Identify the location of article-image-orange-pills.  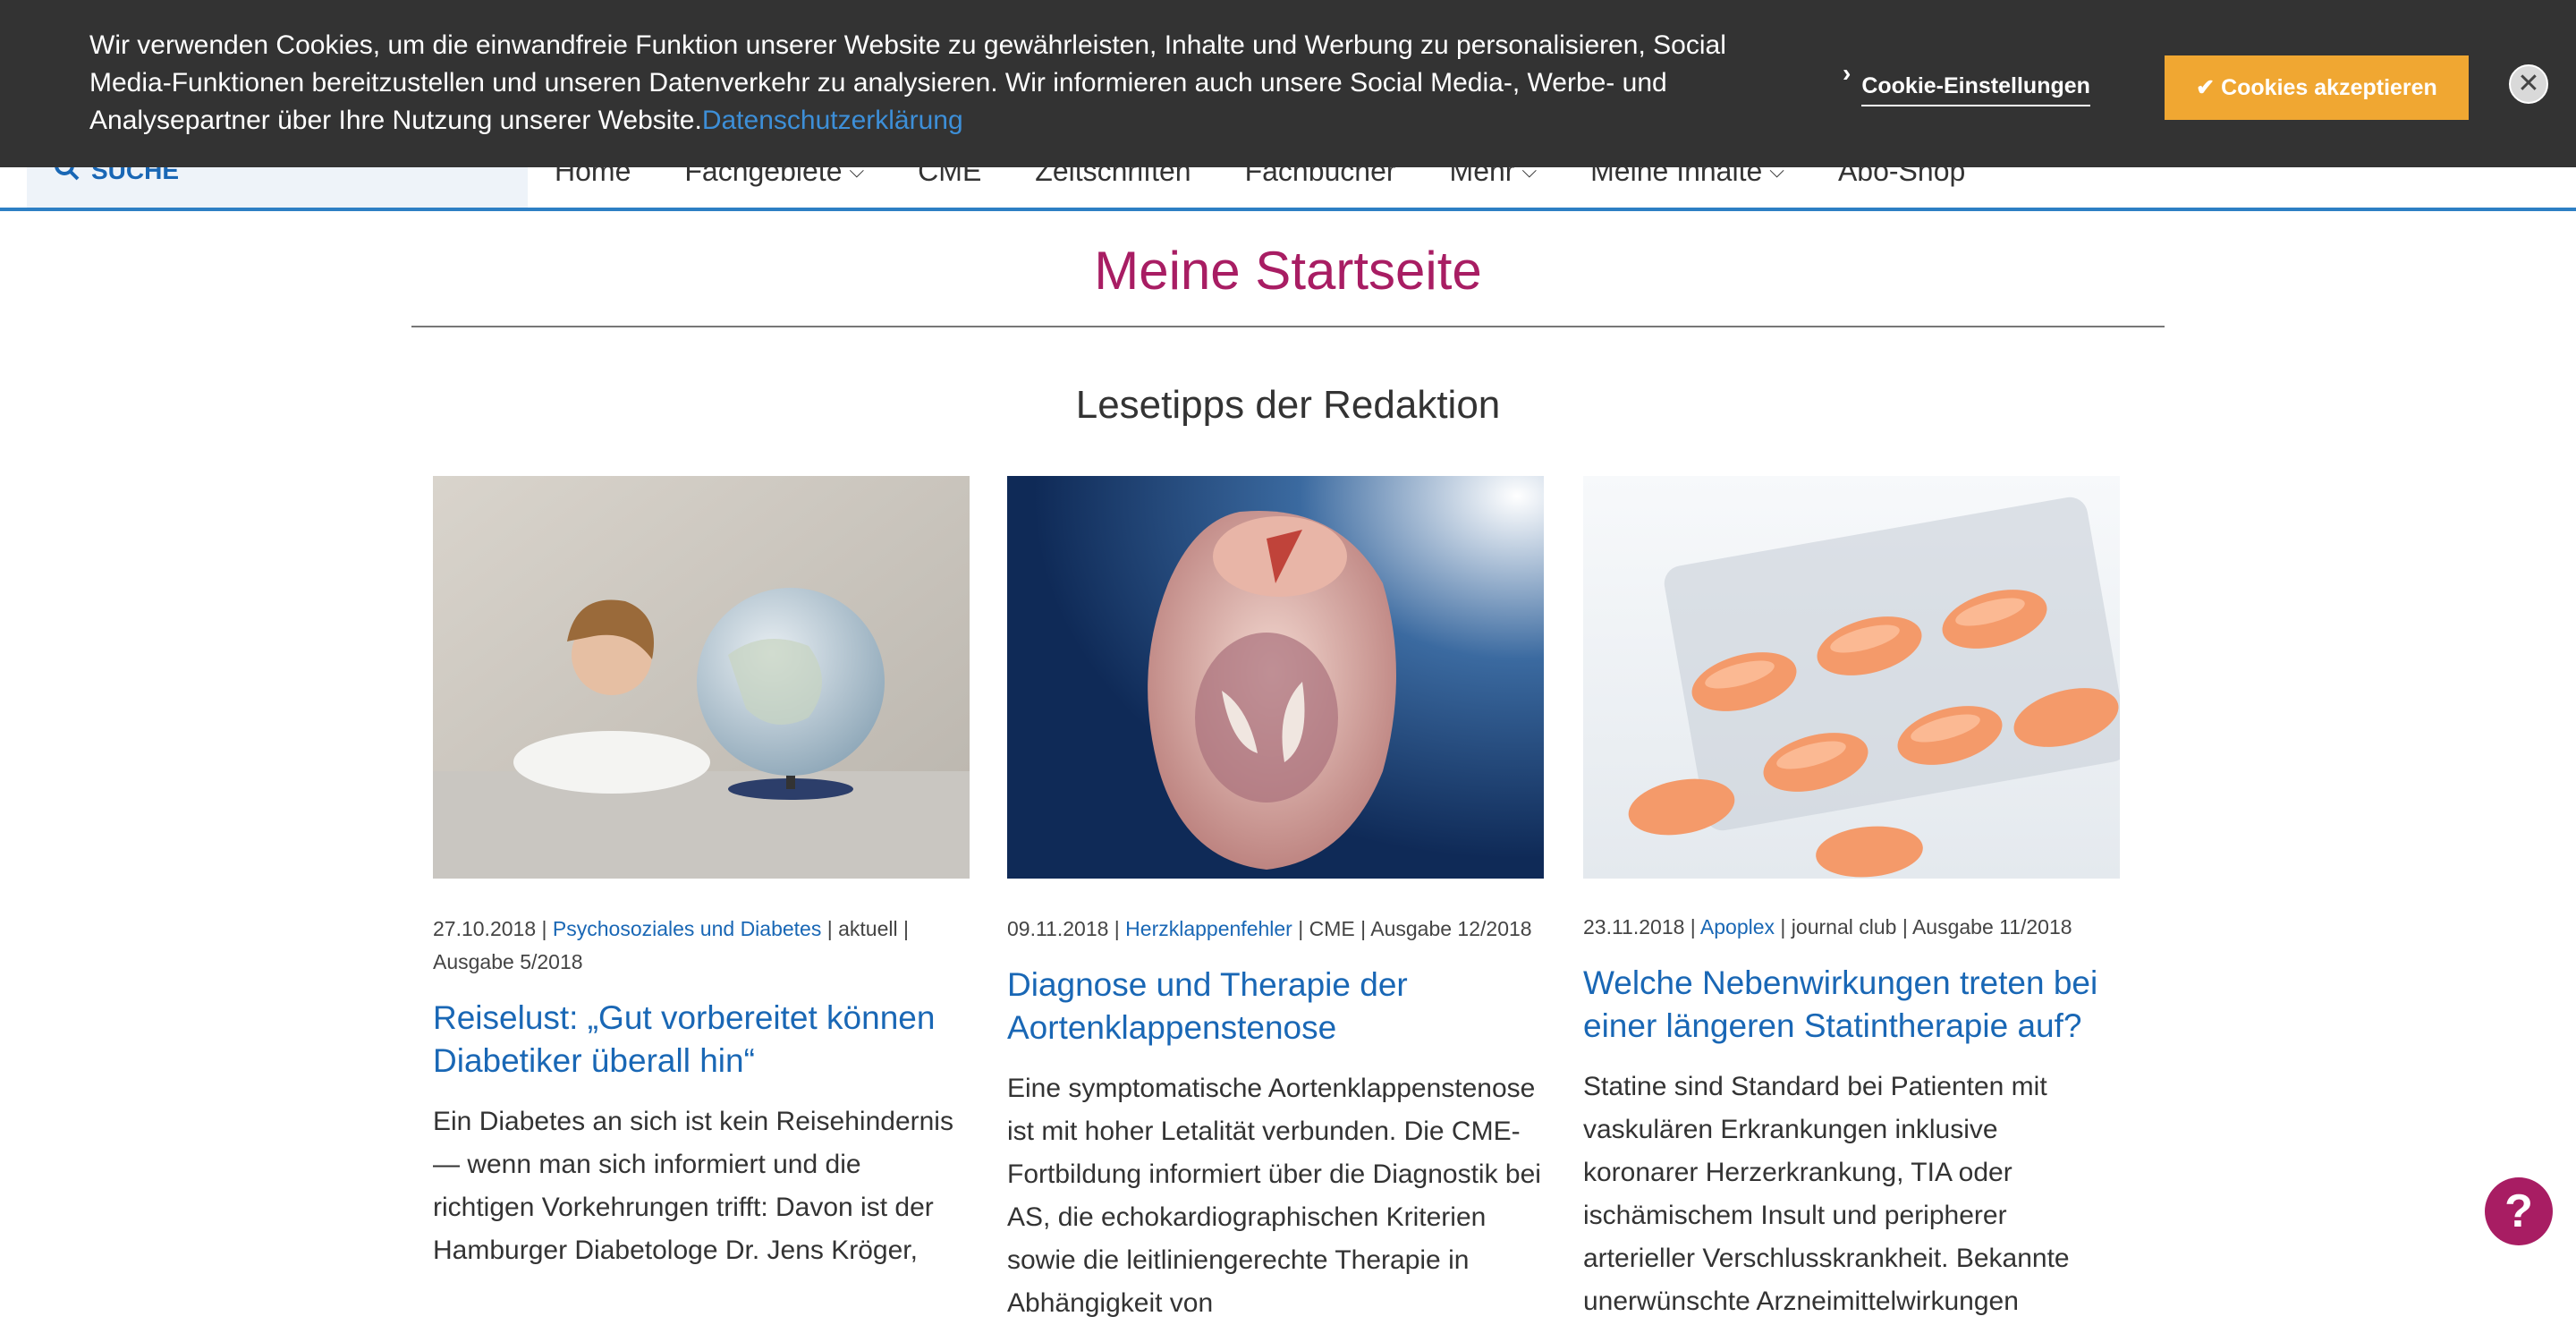
(1851, 677).